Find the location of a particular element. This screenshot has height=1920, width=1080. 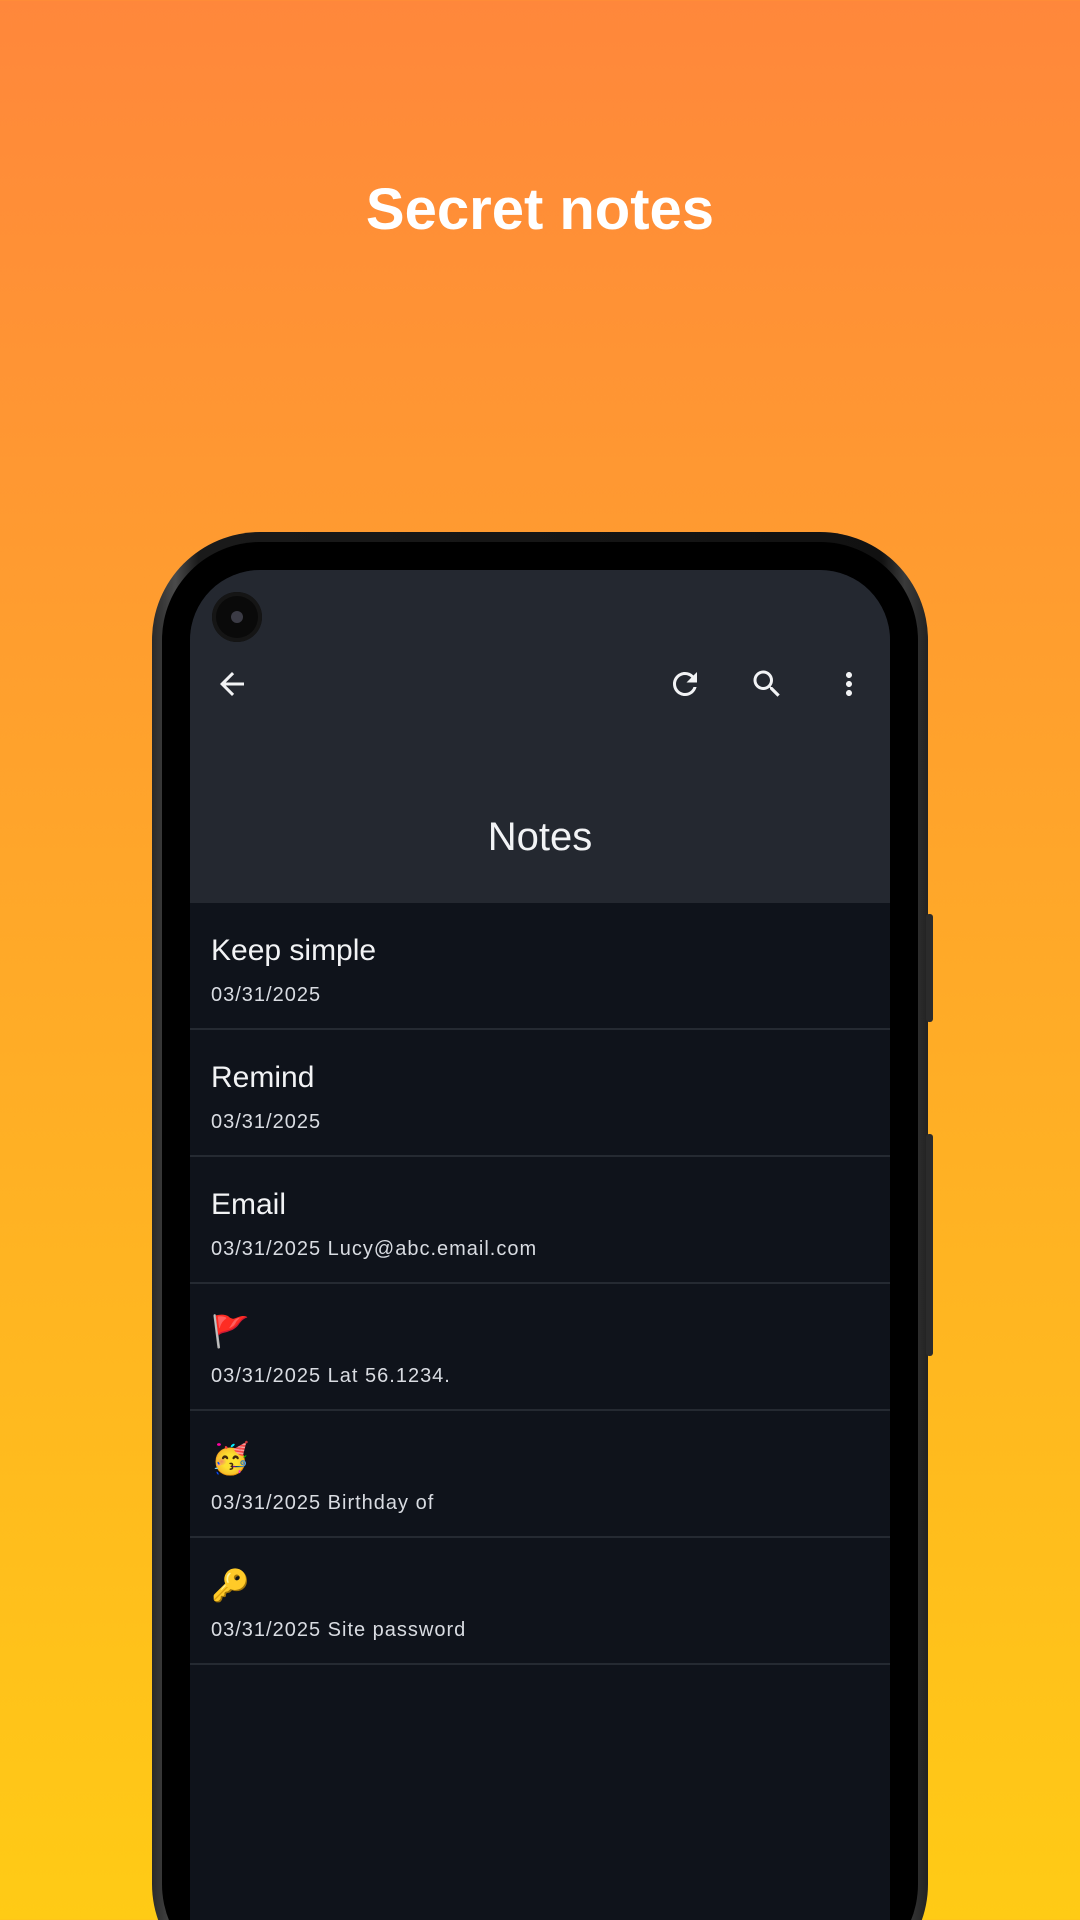

note-item-remind: Remind 03/31/2025 is located at coordinates (540, 1093).